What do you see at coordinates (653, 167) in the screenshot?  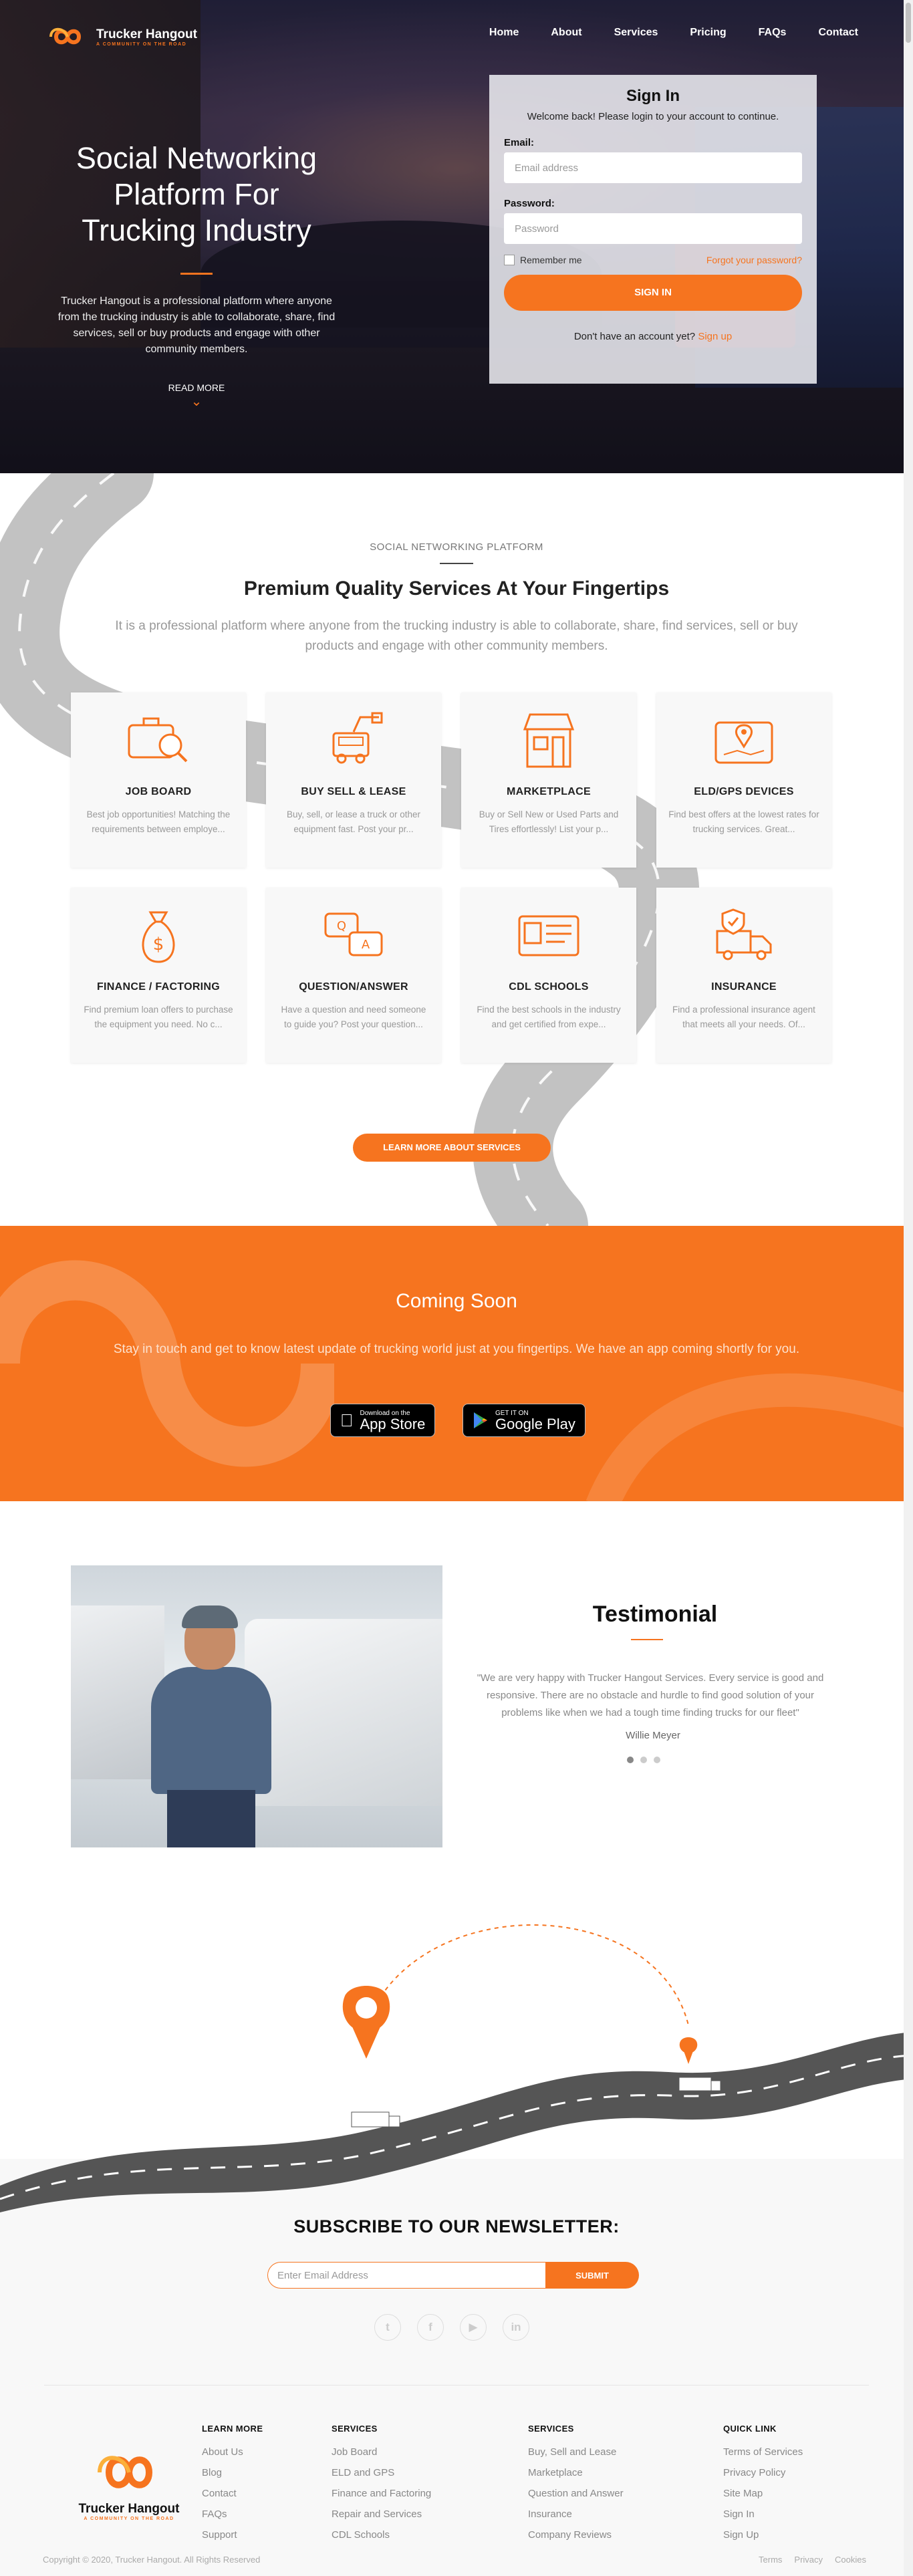 I see `email-field: Email address` at bounding box center [653, 167].